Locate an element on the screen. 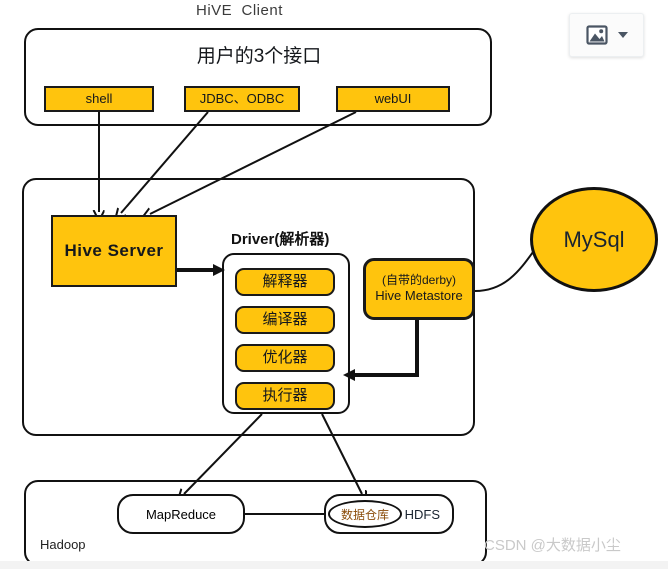 The height and width of the screenshot is (569, 668). mysql-label: MySql is located at coordinates (594, 239).